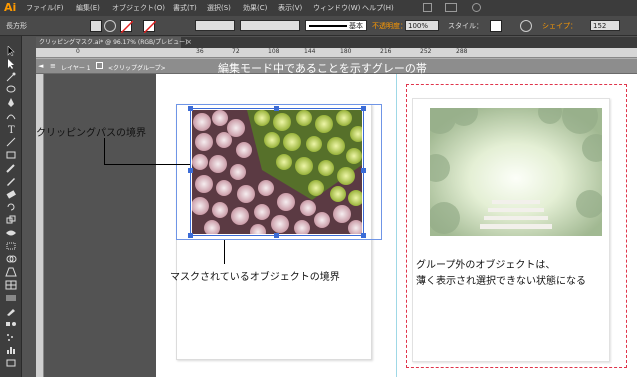 This screenshot has height=377, width=637. What do you see at coordinates (219, 8) in the screenshot?
I see `menu-select: 選択(S)` at bounding box center [219, 8].